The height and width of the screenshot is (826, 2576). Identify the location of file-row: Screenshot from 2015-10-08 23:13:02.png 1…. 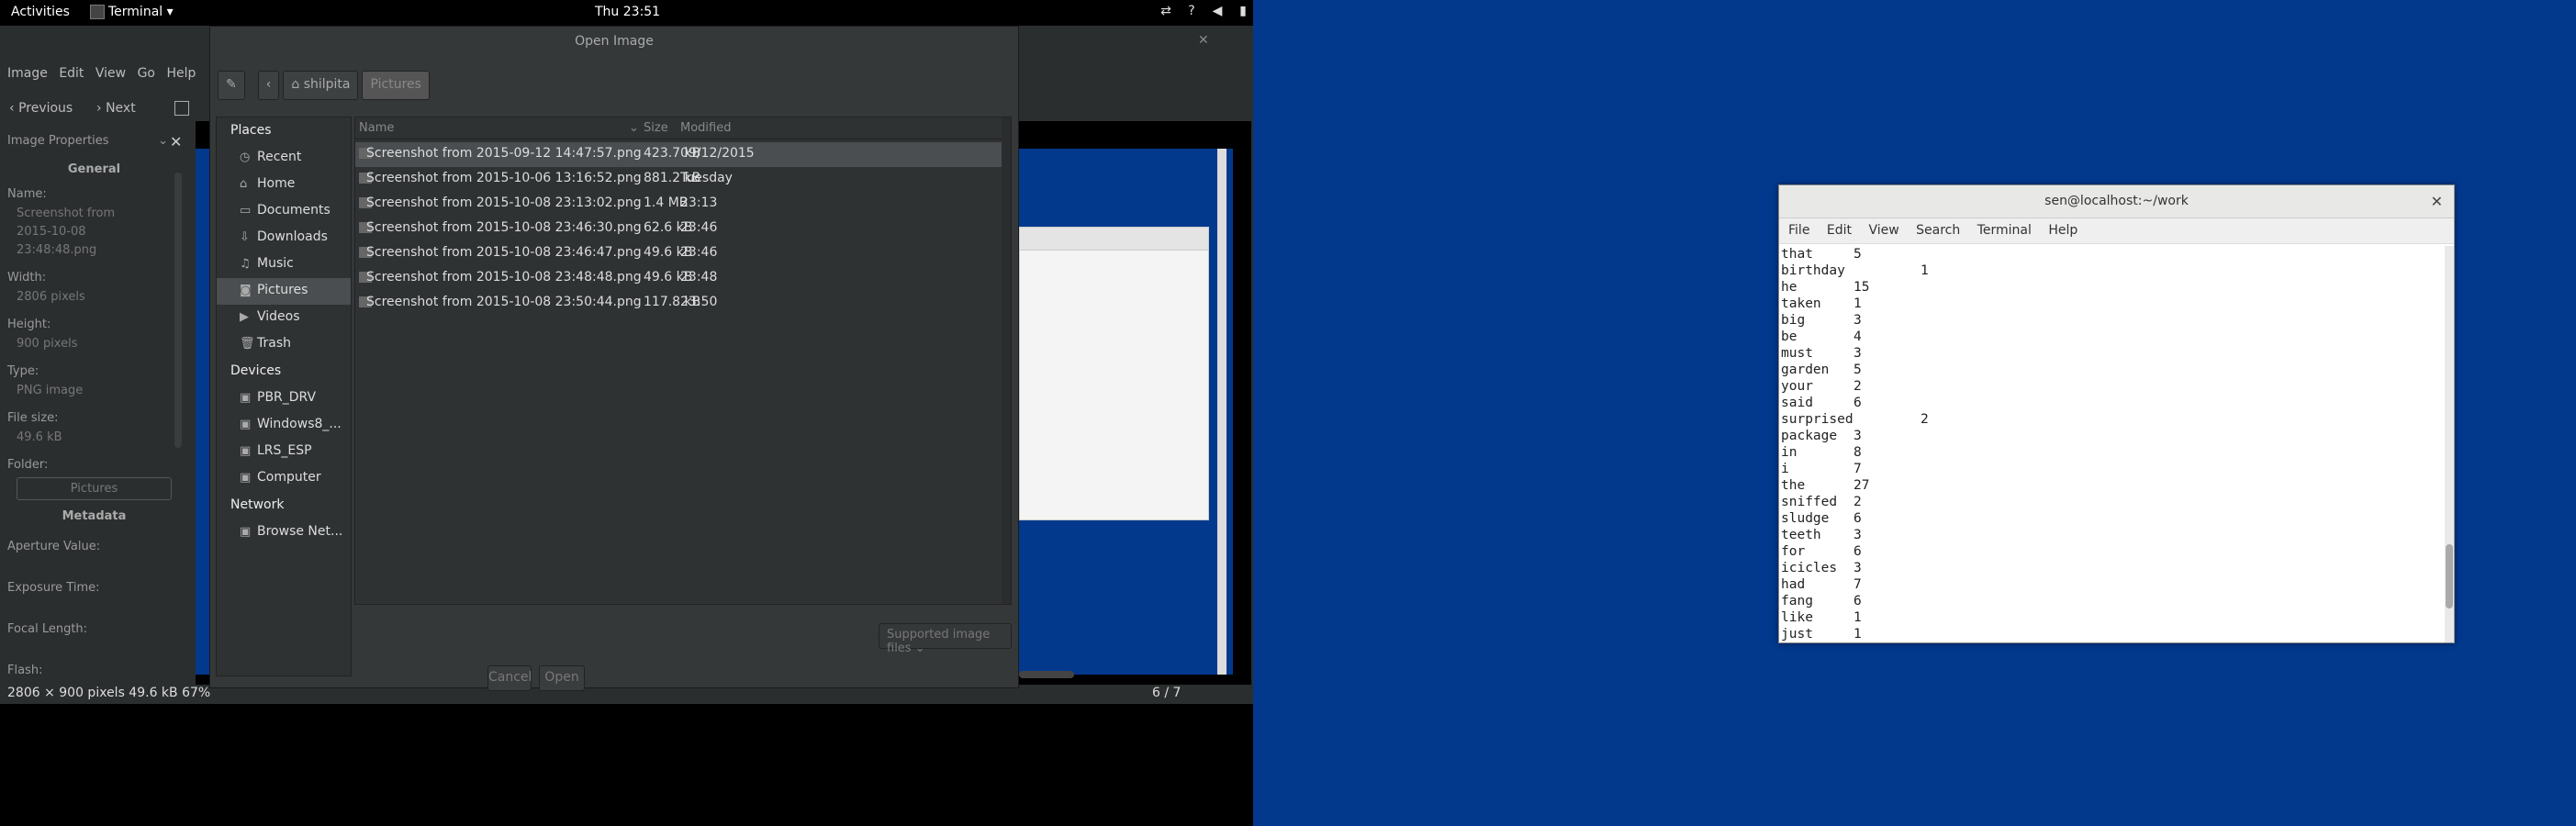
(683, 204).